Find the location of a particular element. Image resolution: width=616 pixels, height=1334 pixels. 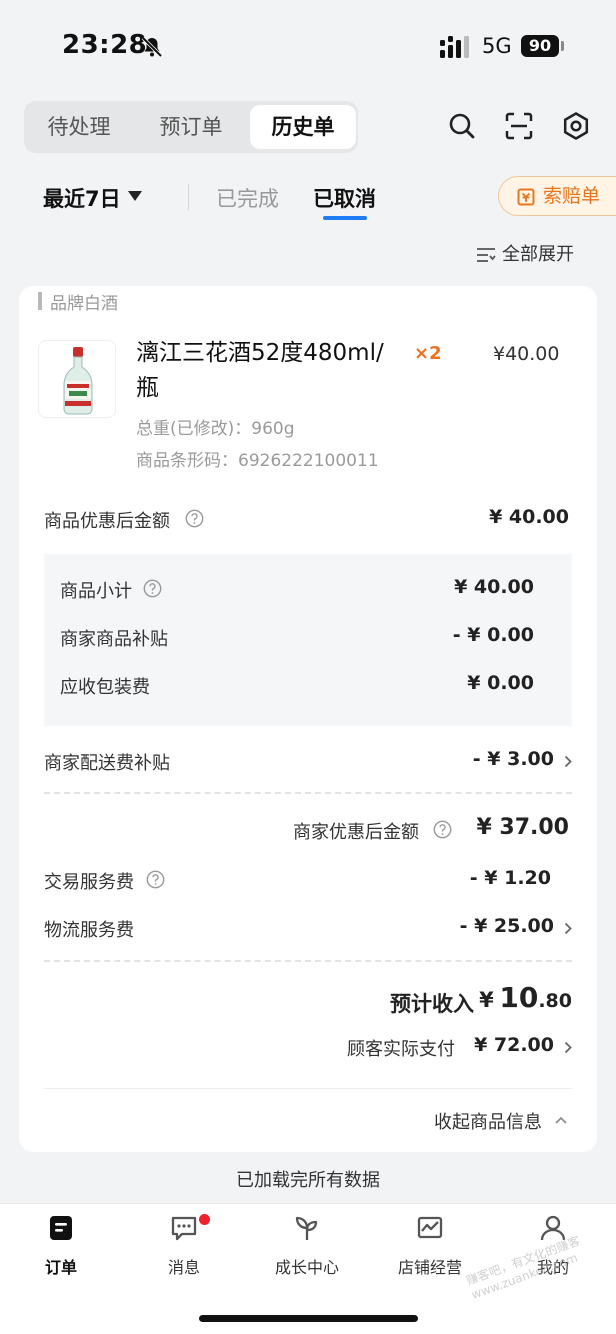

liquor-bottle-icon is located at coordinates (78, 381).